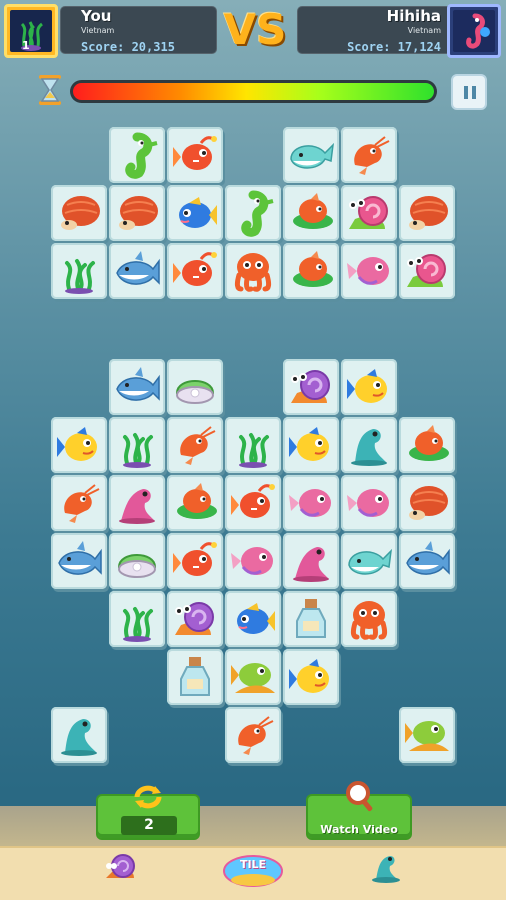  I want to click on game-logo: TILE, so click(253, 871).